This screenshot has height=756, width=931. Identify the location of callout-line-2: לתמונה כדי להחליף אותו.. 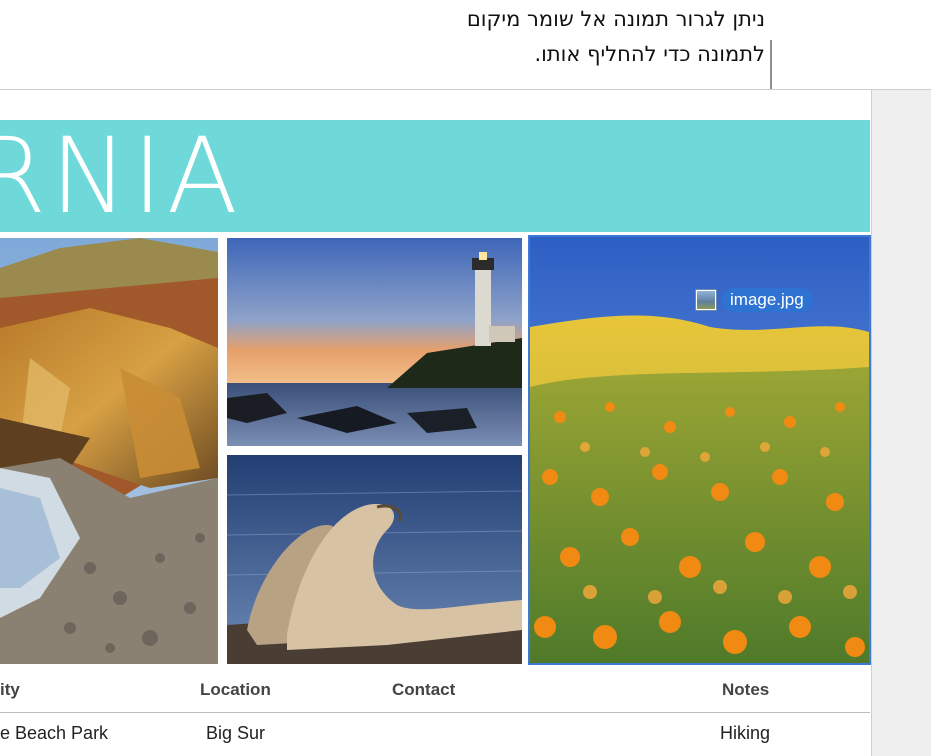
(649, 54).